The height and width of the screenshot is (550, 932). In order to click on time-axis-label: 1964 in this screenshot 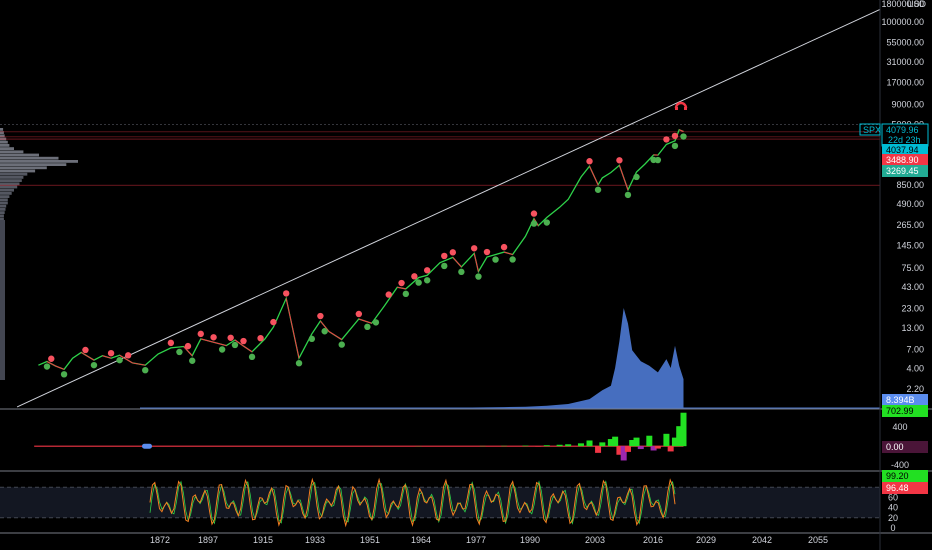, I will do `click(421, 540)`.